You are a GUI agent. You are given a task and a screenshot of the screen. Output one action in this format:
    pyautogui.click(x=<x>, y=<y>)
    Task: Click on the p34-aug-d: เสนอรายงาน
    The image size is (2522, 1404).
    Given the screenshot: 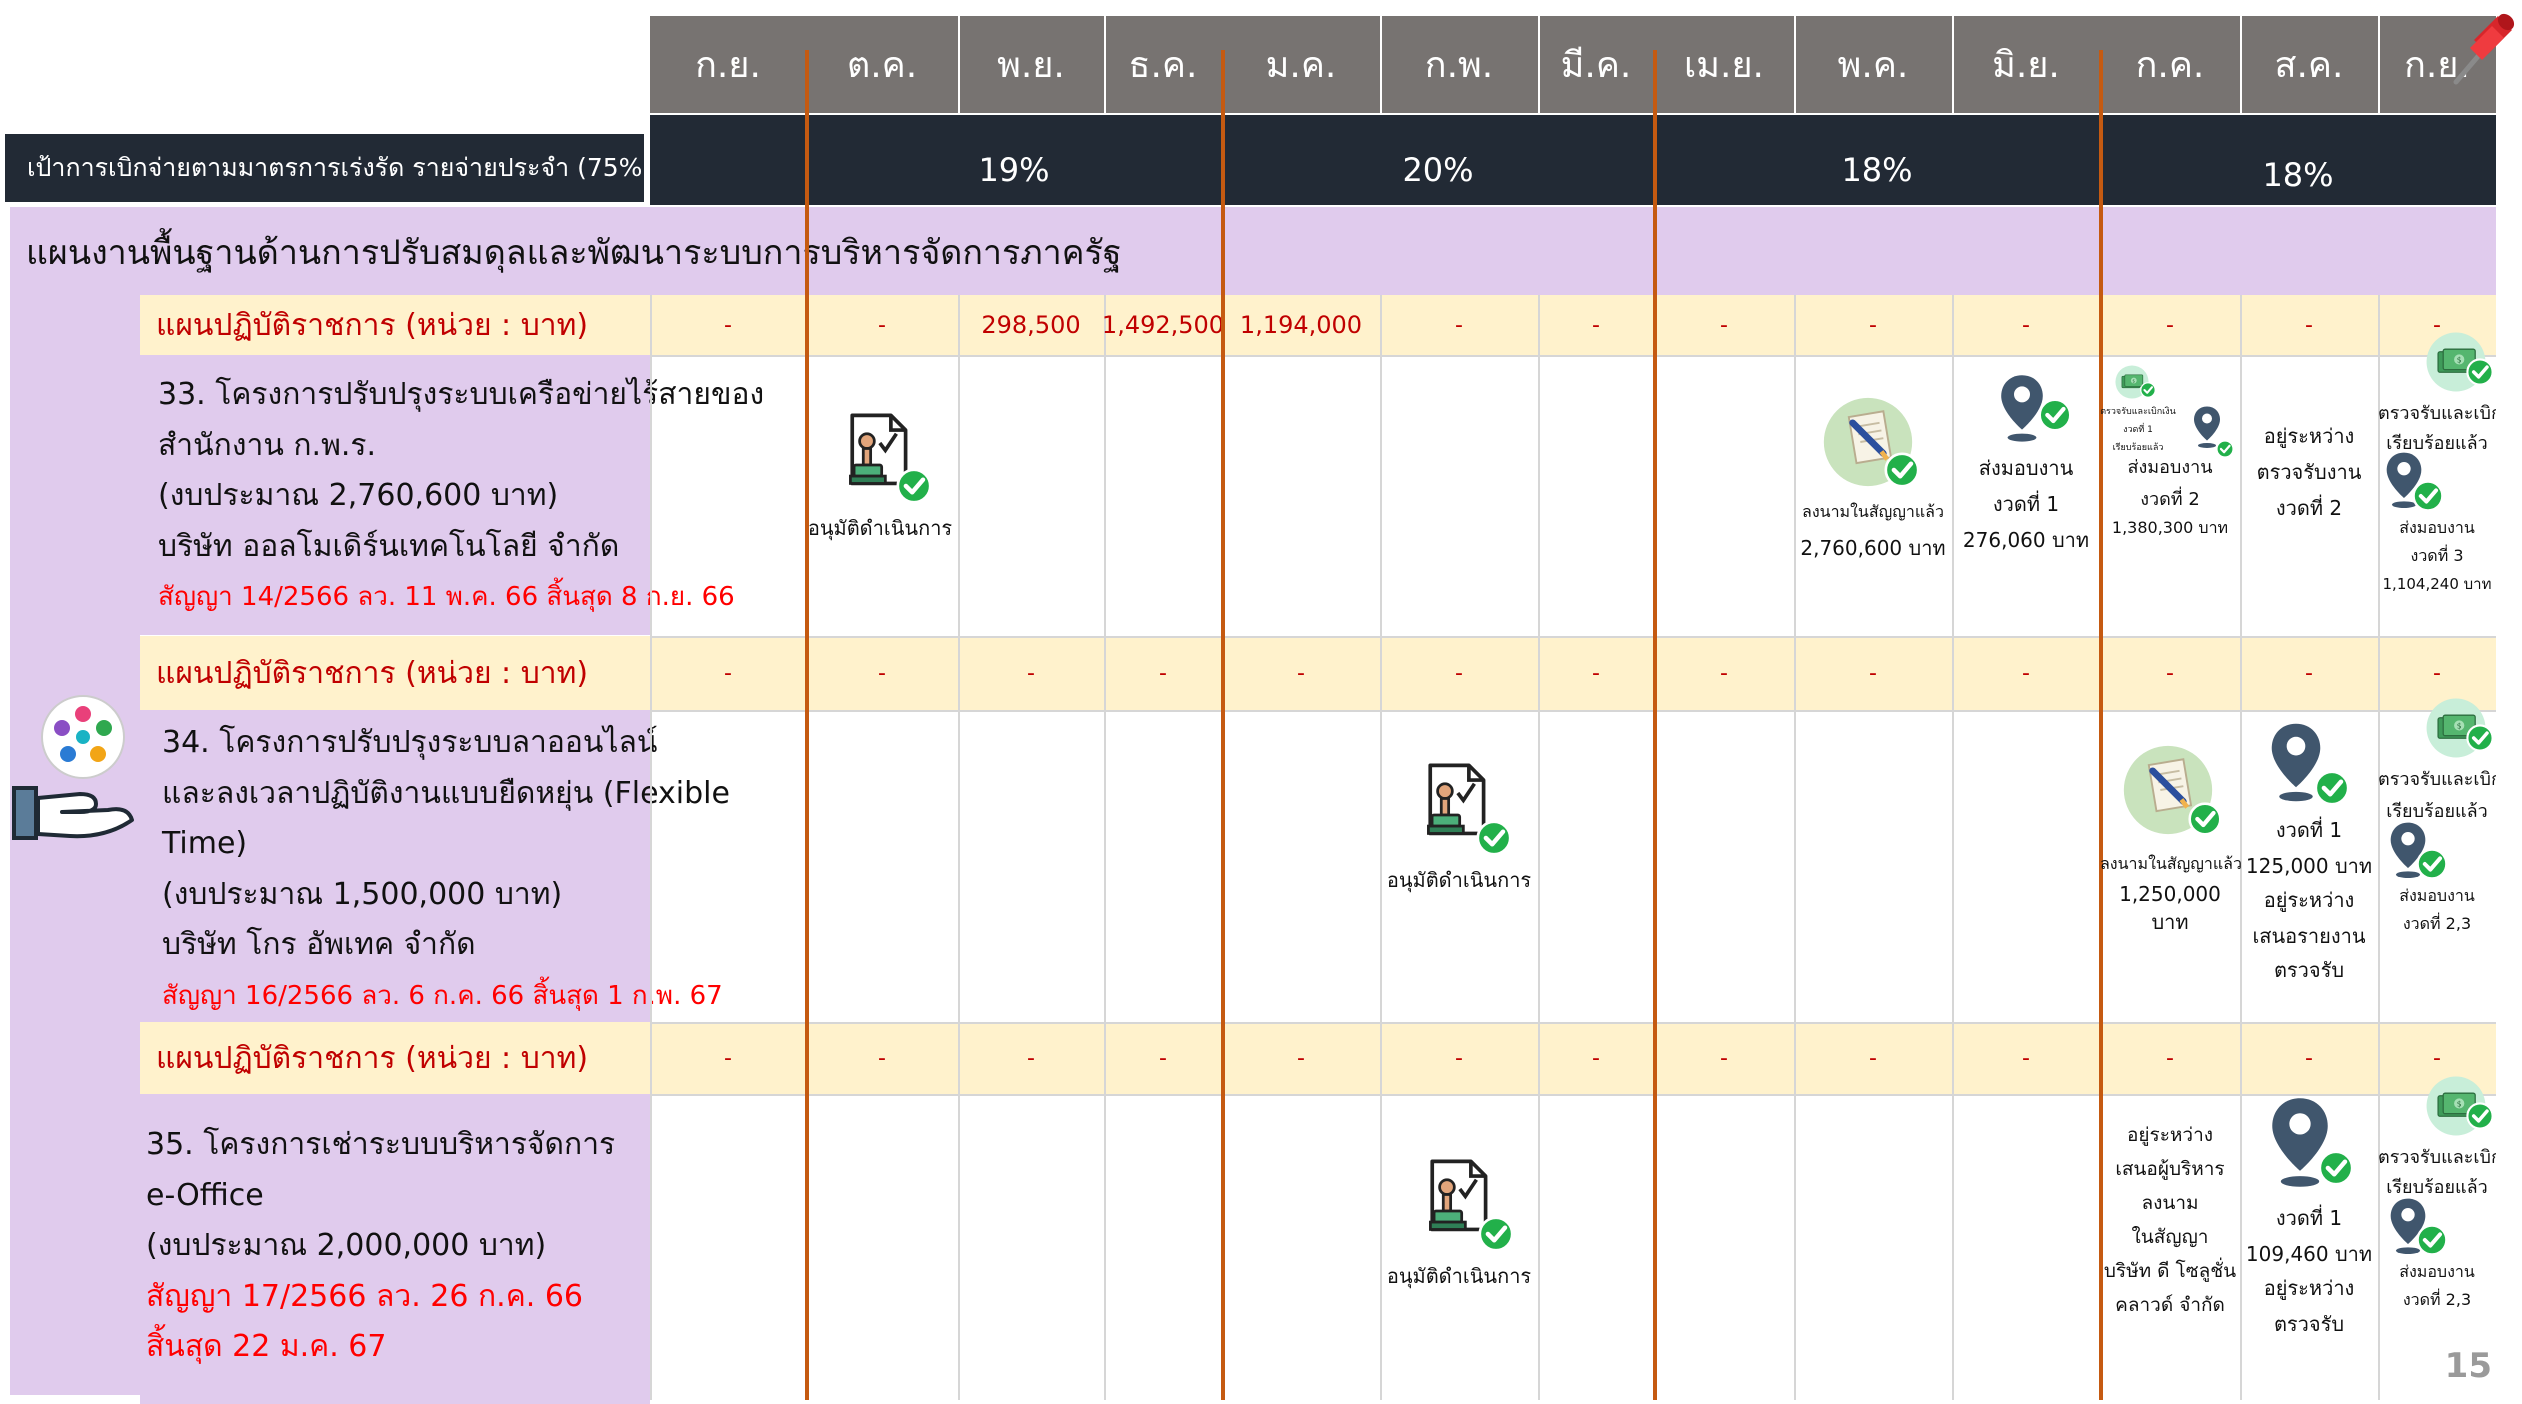 What is the action you would take?
    pyautogui.click(x=2309, y=936)
    